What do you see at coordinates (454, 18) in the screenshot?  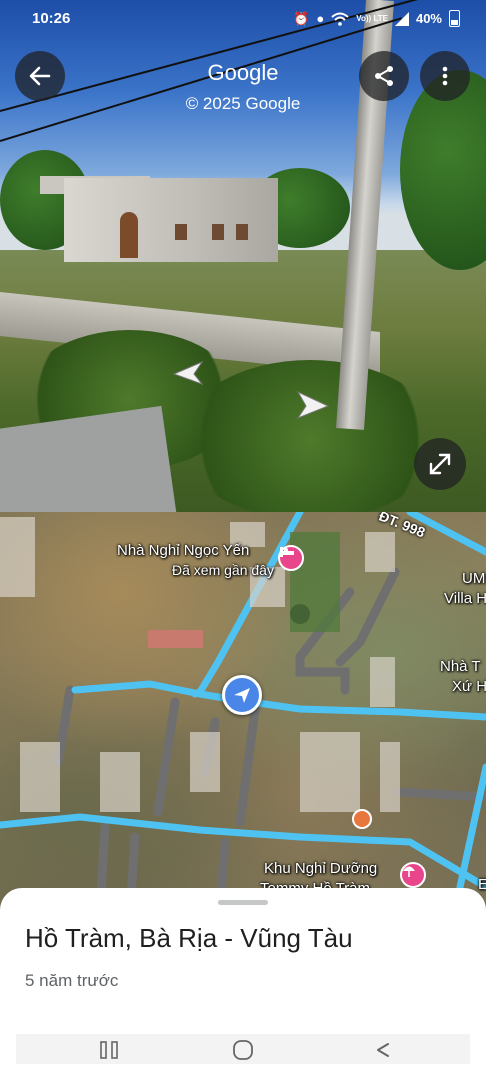 I see `battery-icon` at bounding box center [454, 18].